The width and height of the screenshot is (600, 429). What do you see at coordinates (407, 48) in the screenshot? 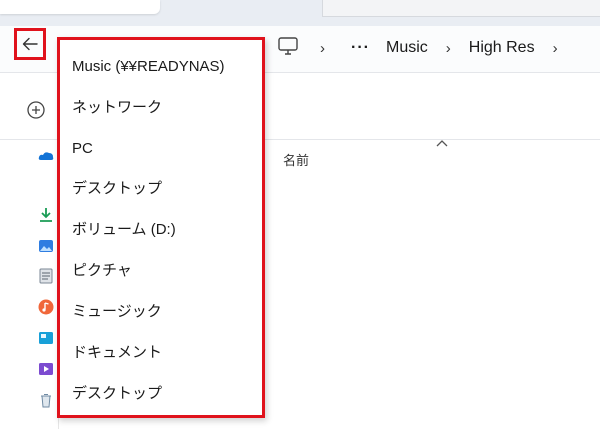
I see `breadcrumb-item-music: Music` at bounding box center [407, 48].